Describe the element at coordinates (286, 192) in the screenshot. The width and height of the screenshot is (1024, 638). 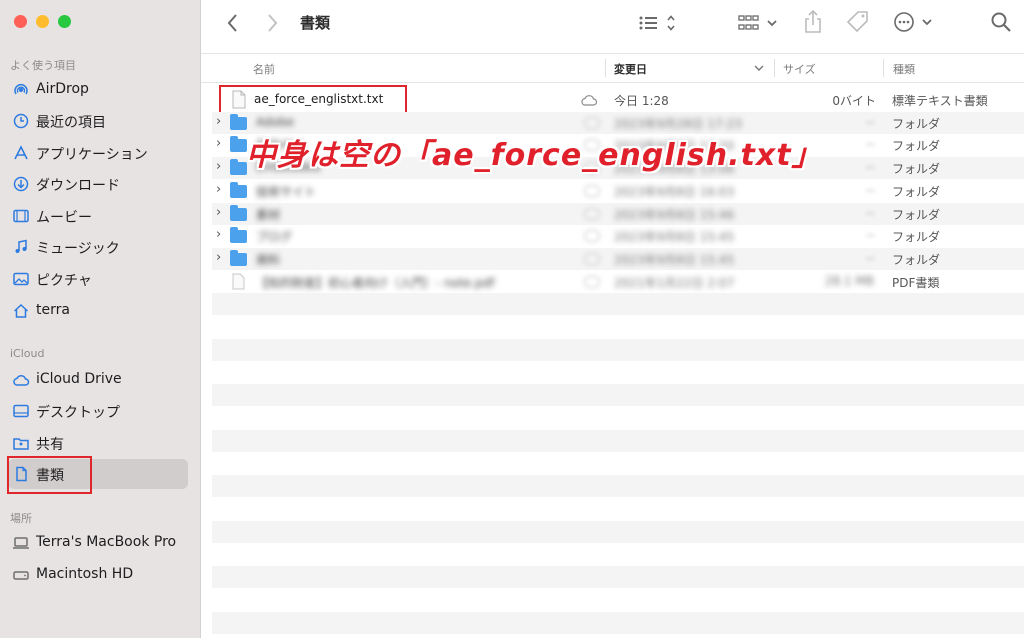
I see `file-name: 技術サイト` at that location.